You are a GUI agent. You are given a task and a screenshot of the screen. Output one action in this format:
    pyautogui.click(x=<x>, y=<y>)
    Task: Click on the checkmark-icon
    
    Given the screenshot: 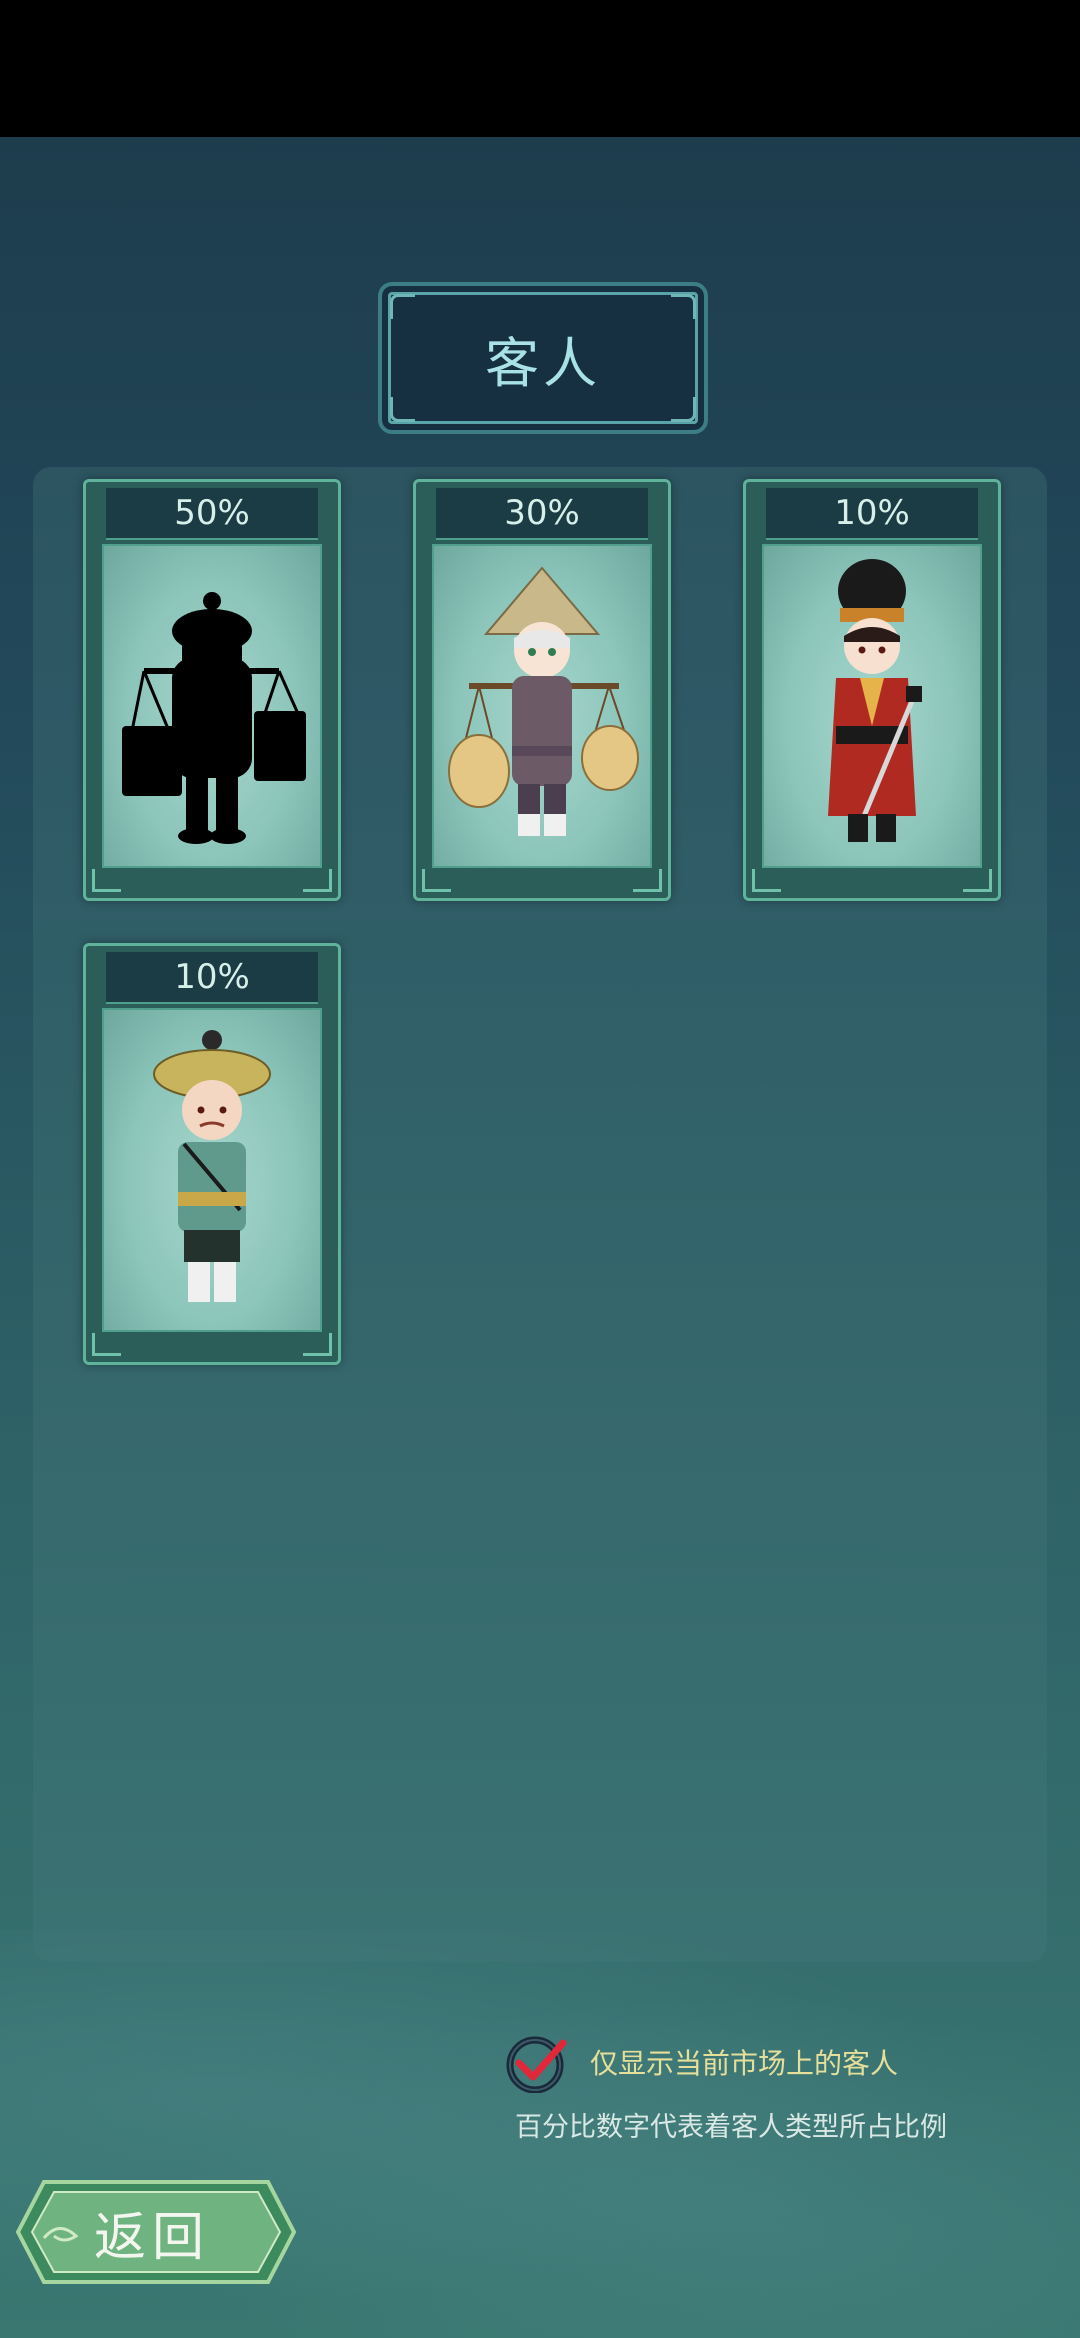 What is the action you would take?
    pyautogui.click(x=536, y=2065)
    